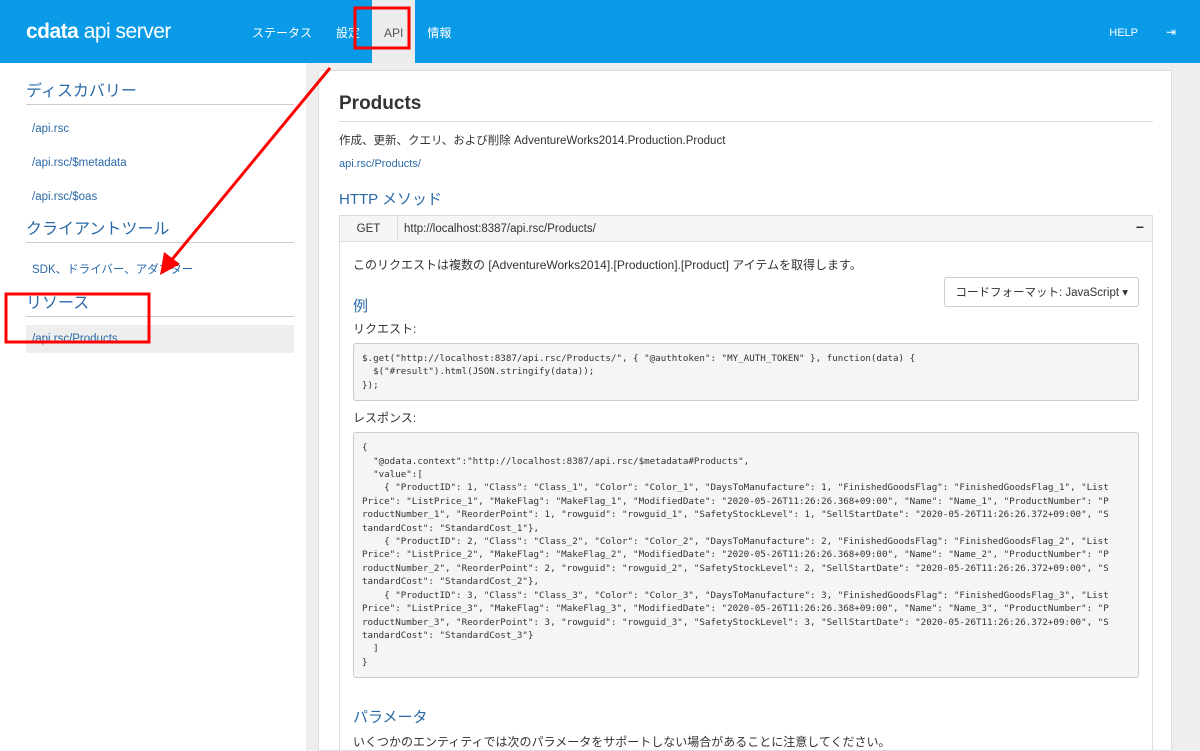 Image resolution: width=1200 pixels, height=751 pixels. Describe the element at coordinates (1123, 33) in the screenshot. I see `help-link: HELP` at that location.